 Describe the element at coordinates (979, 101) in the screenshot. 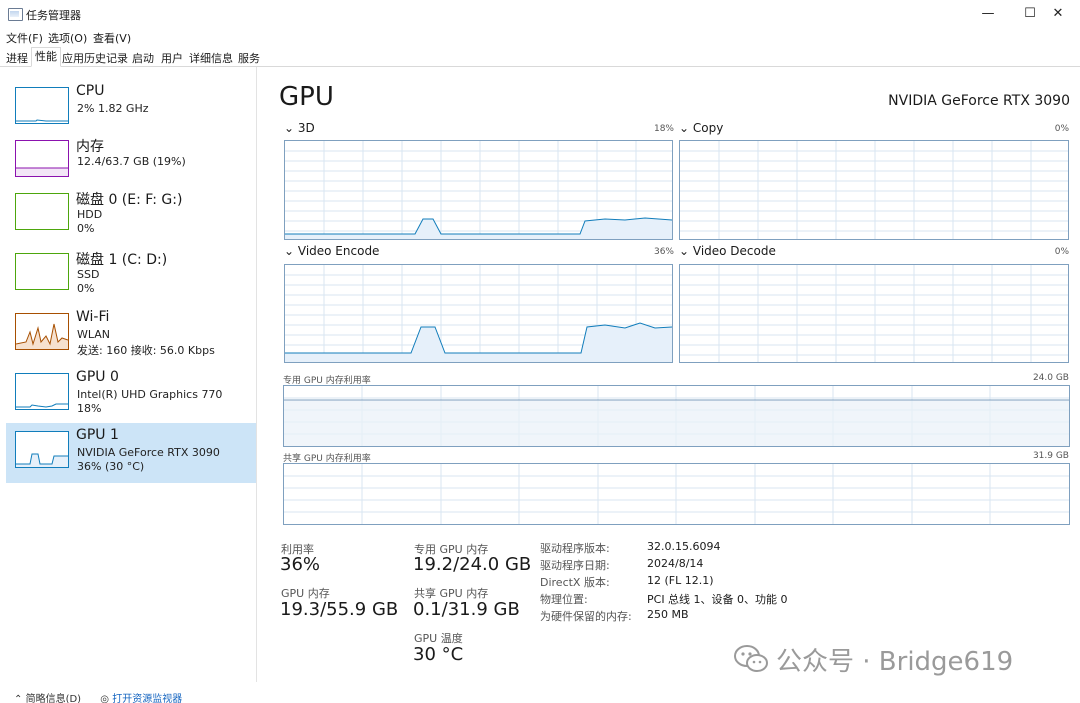

I see `gpu-model-name: NVIDIA GeForce RTX 3090` at that location.